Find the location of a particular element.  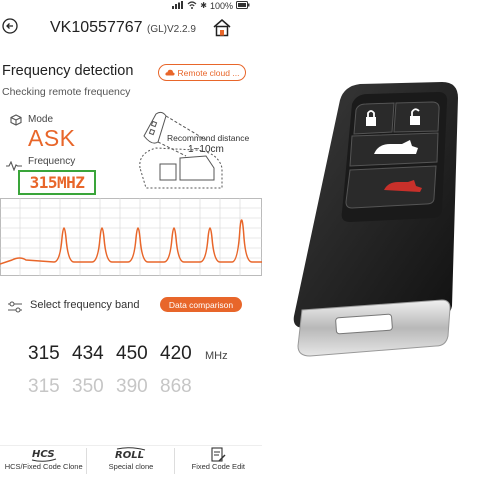

sliders-icon is located at coordinates (15, 309).